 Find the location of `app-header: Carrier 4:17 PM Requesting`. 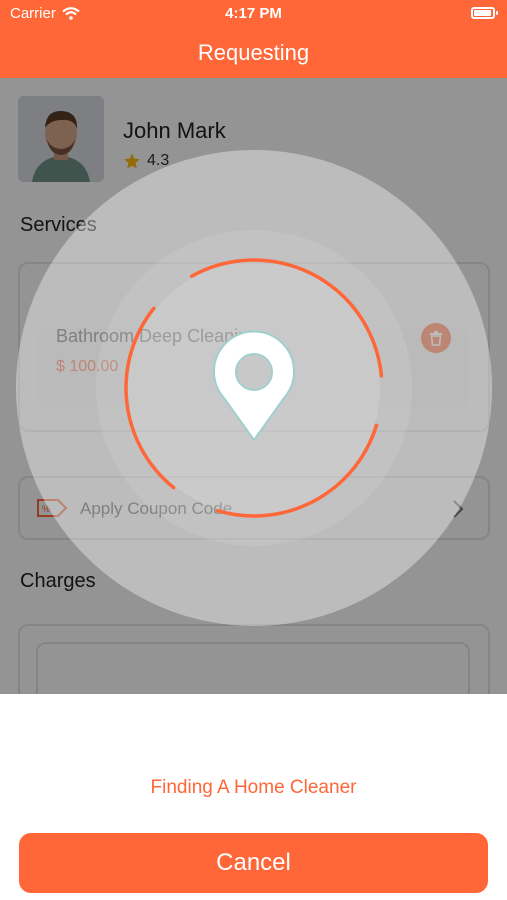

app-header: Carrier 4:17 PM Requesting is located at coordinates (253, 39).